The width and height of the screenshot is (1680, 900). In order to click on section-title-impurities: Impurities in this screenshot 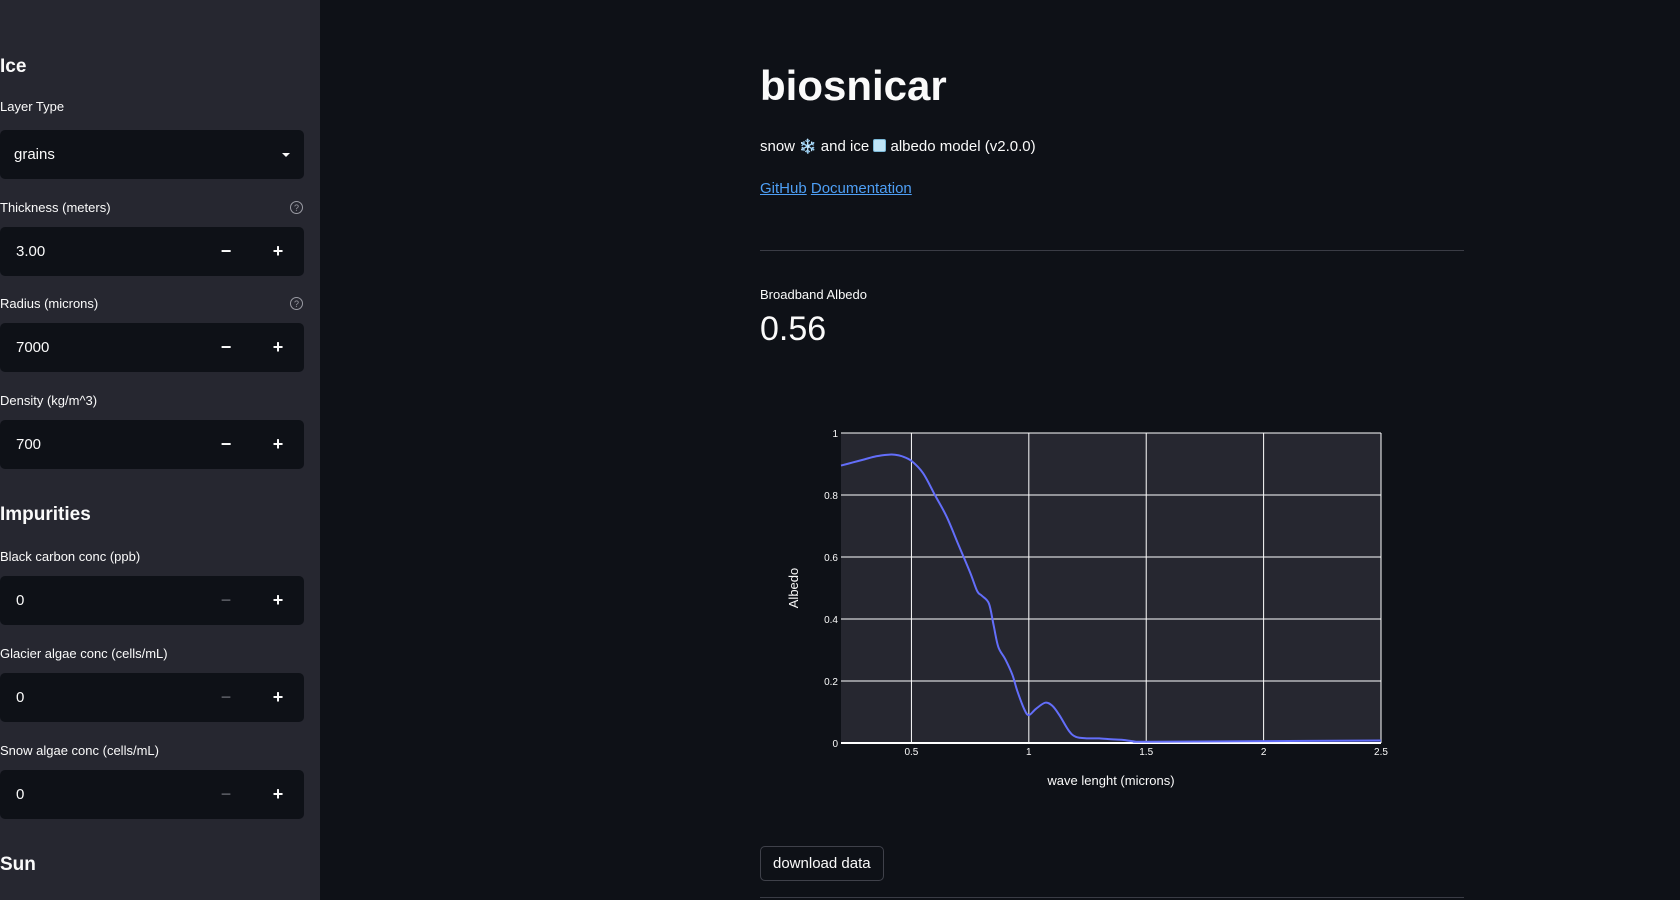, I will do `click(45, 514)`.